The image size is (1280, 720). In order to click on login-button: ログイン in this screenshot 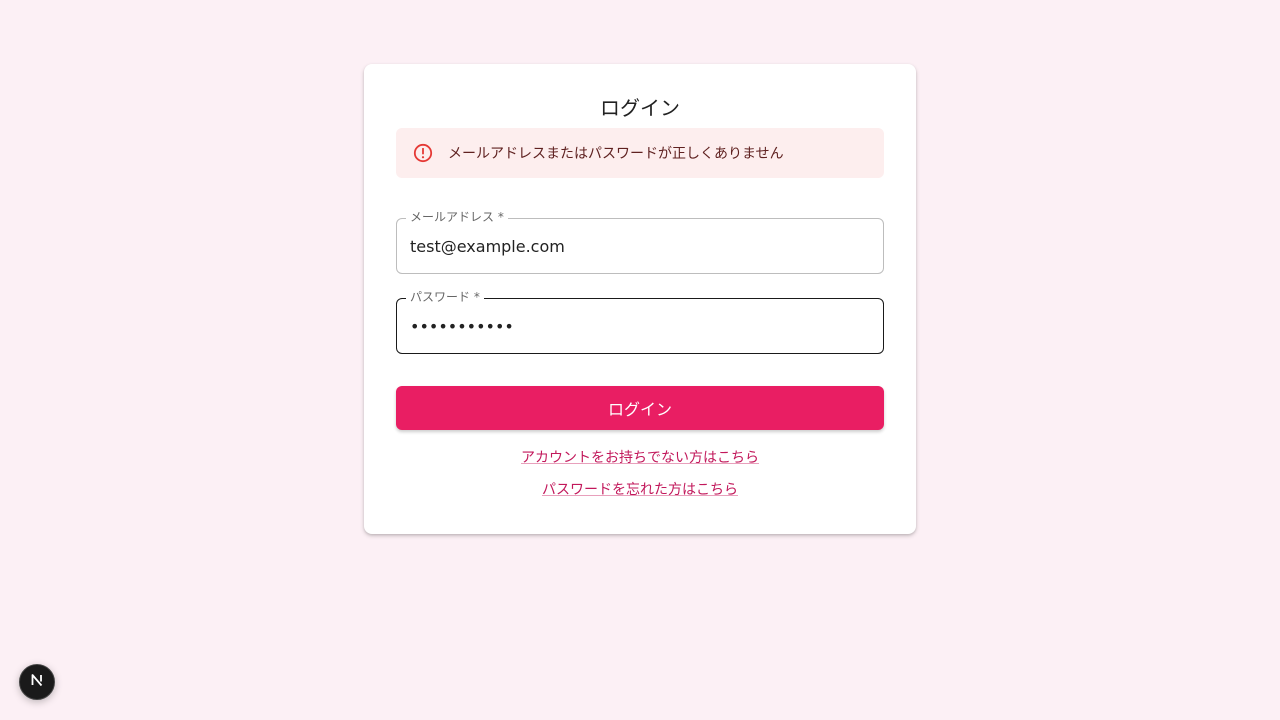, I will do `click(640, 408)`.